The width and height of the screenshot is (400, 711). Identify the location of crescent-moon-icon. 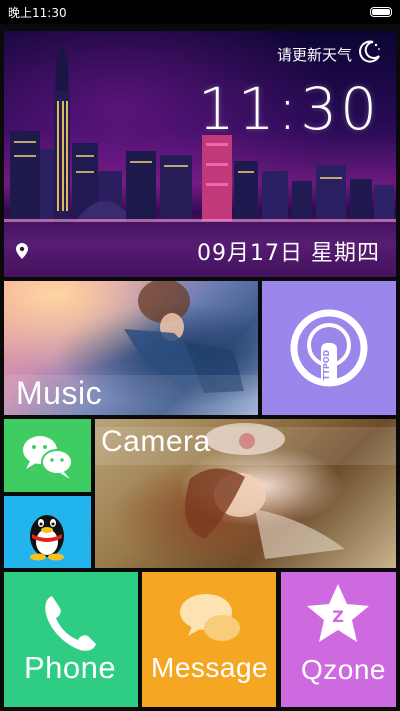
(369, 54).